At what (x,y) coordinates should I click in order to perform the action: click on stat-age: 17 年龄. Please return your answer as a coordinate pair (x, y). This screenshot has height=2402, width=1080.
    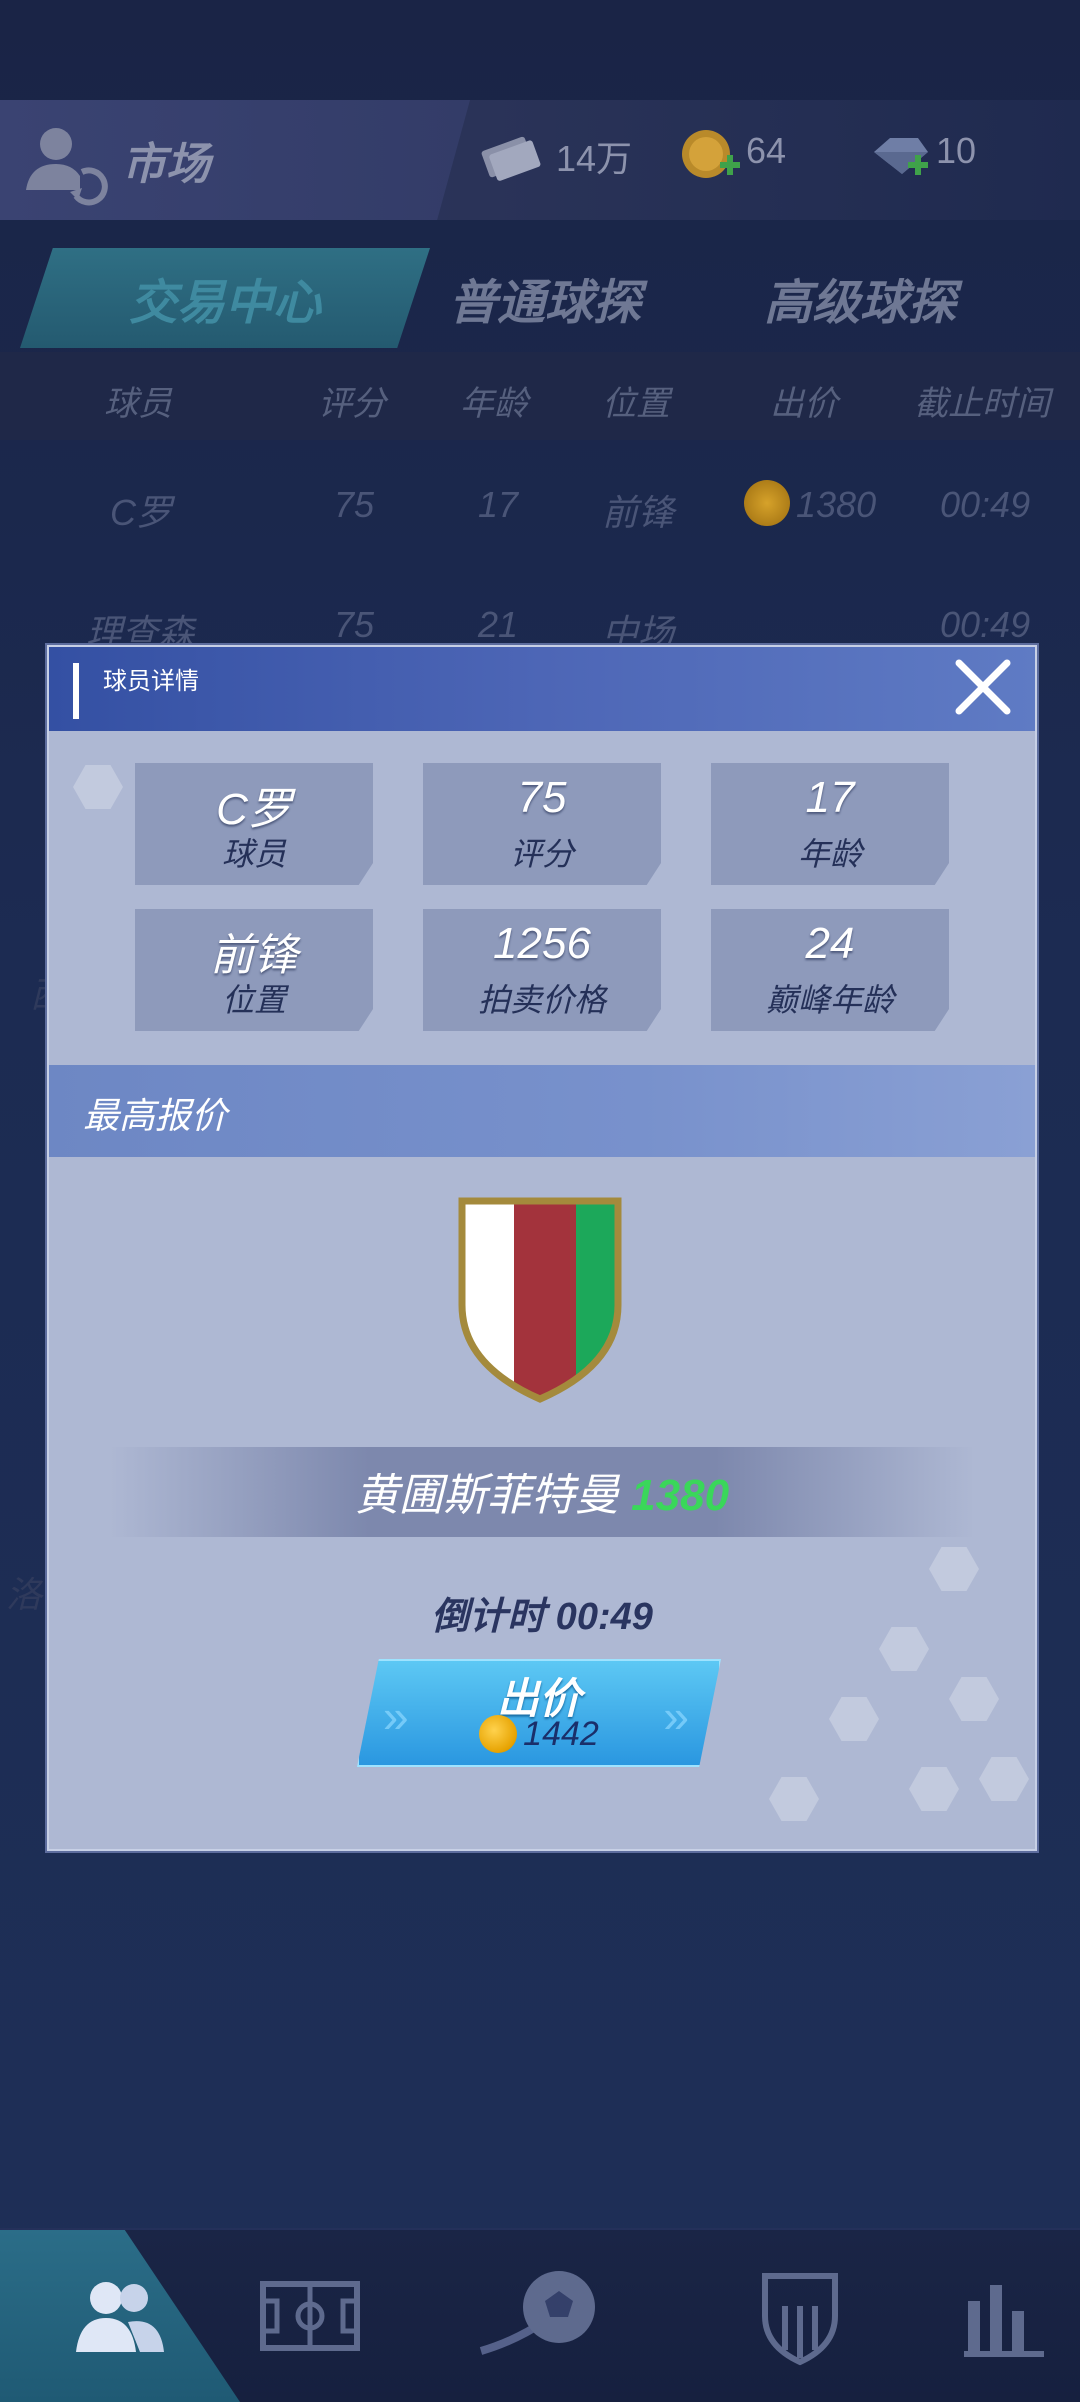
    Looking at the image, I should click on (830, 824).